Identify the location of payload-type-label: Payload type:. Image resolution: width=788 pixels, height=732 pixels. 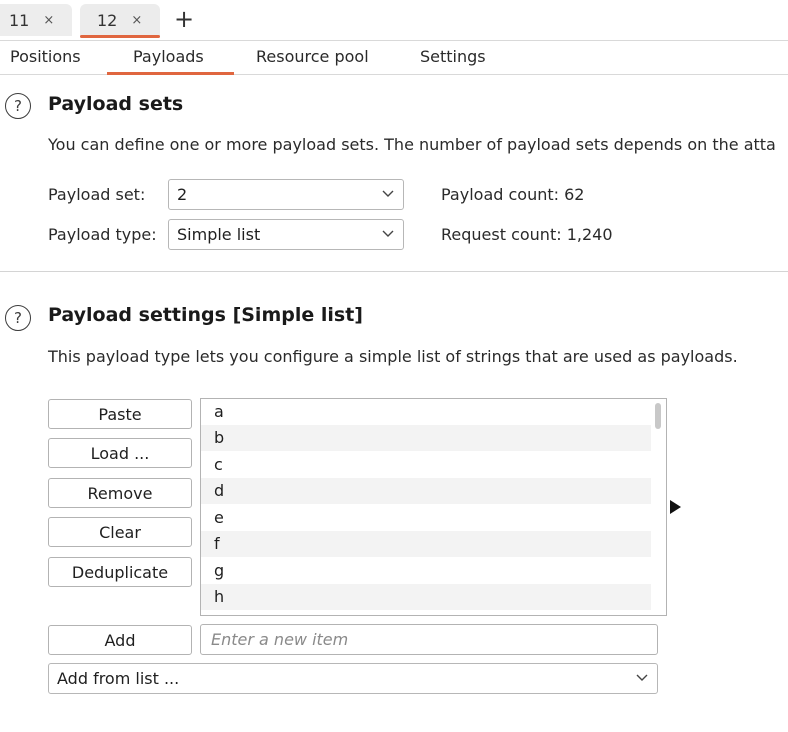
(102, 234).